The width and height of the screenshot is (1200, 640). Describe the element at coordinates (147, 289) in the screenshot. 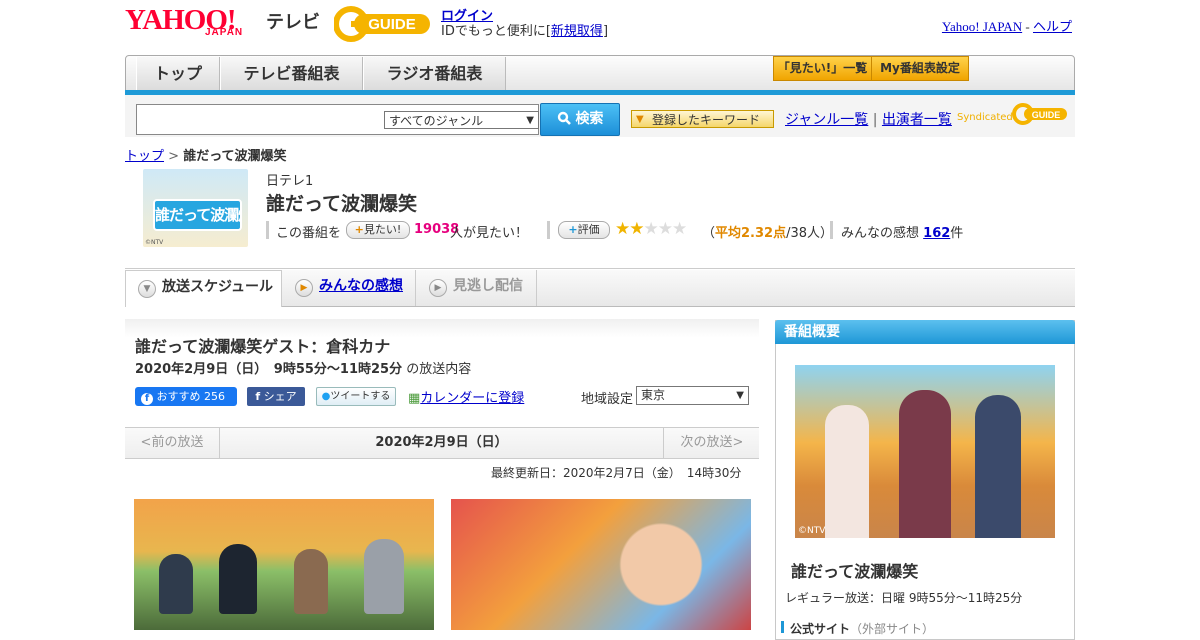

I see `chevron-down-icon: ▼` at that location.